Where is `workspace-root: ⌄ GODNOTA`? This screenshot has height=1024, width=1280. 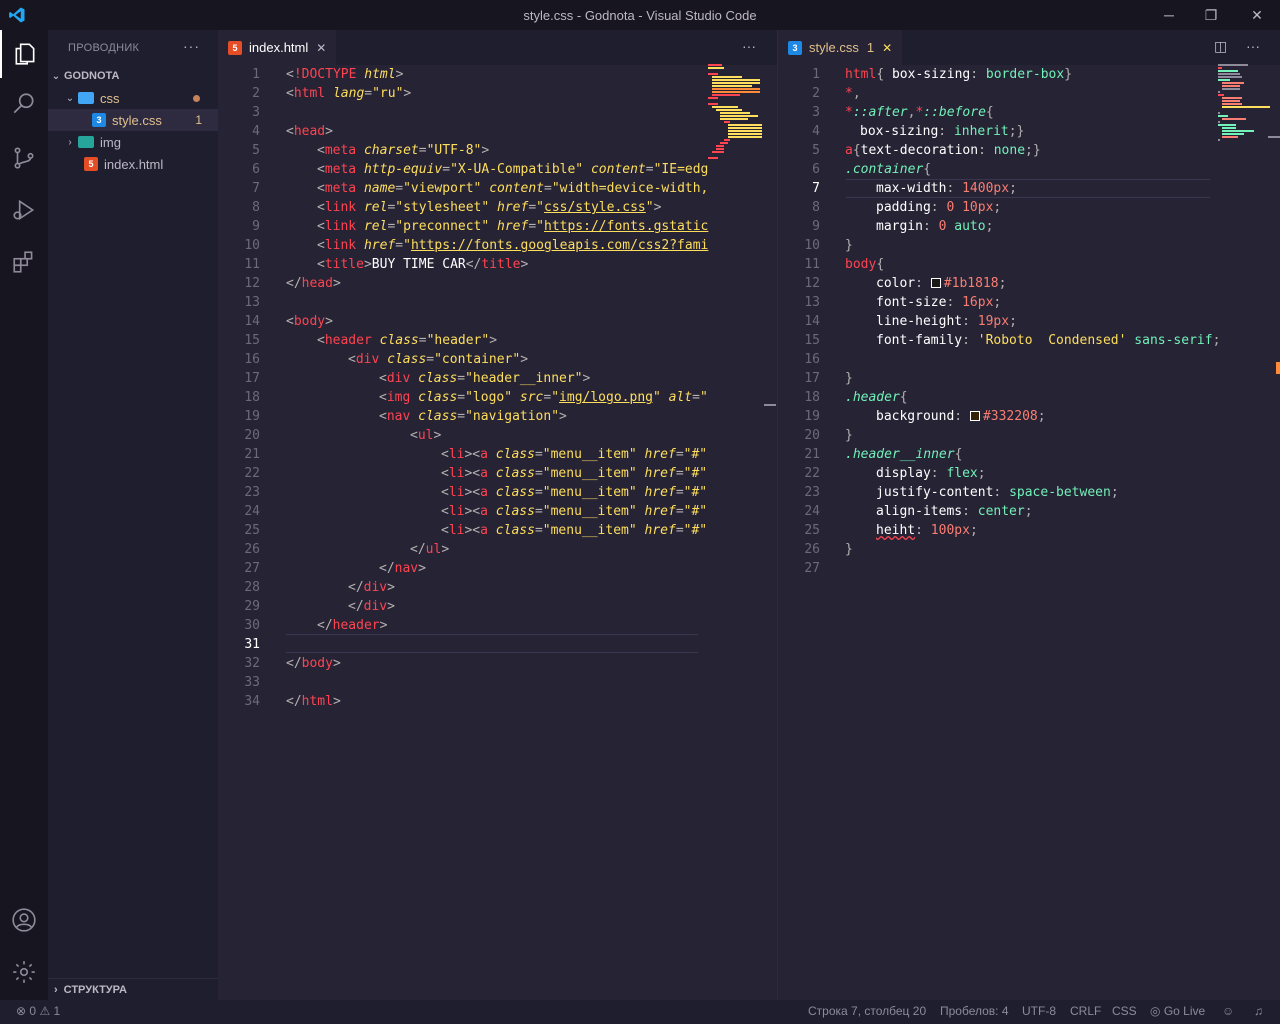
workspace-root: ⌄ GODNOTA is located at coordinates (133, 76).